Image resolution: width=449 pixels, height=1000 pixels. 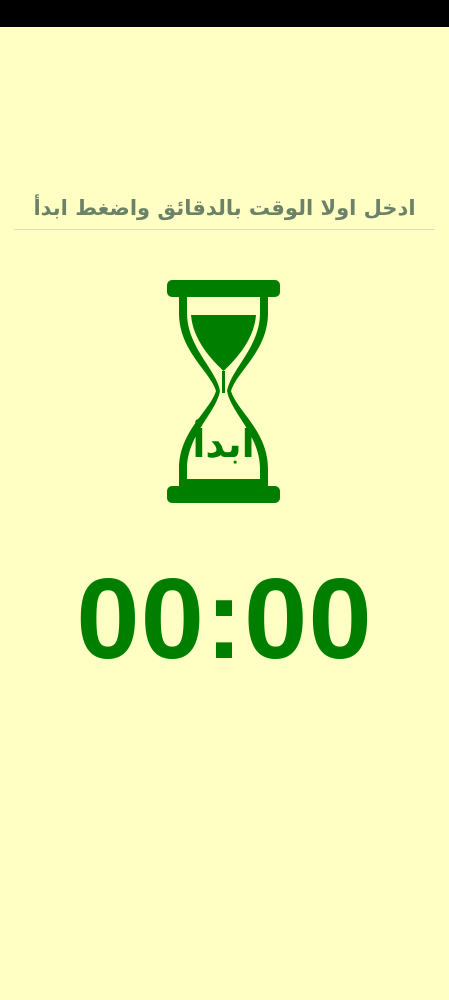 I want to click on status-bar, so click(x=224, y=13).